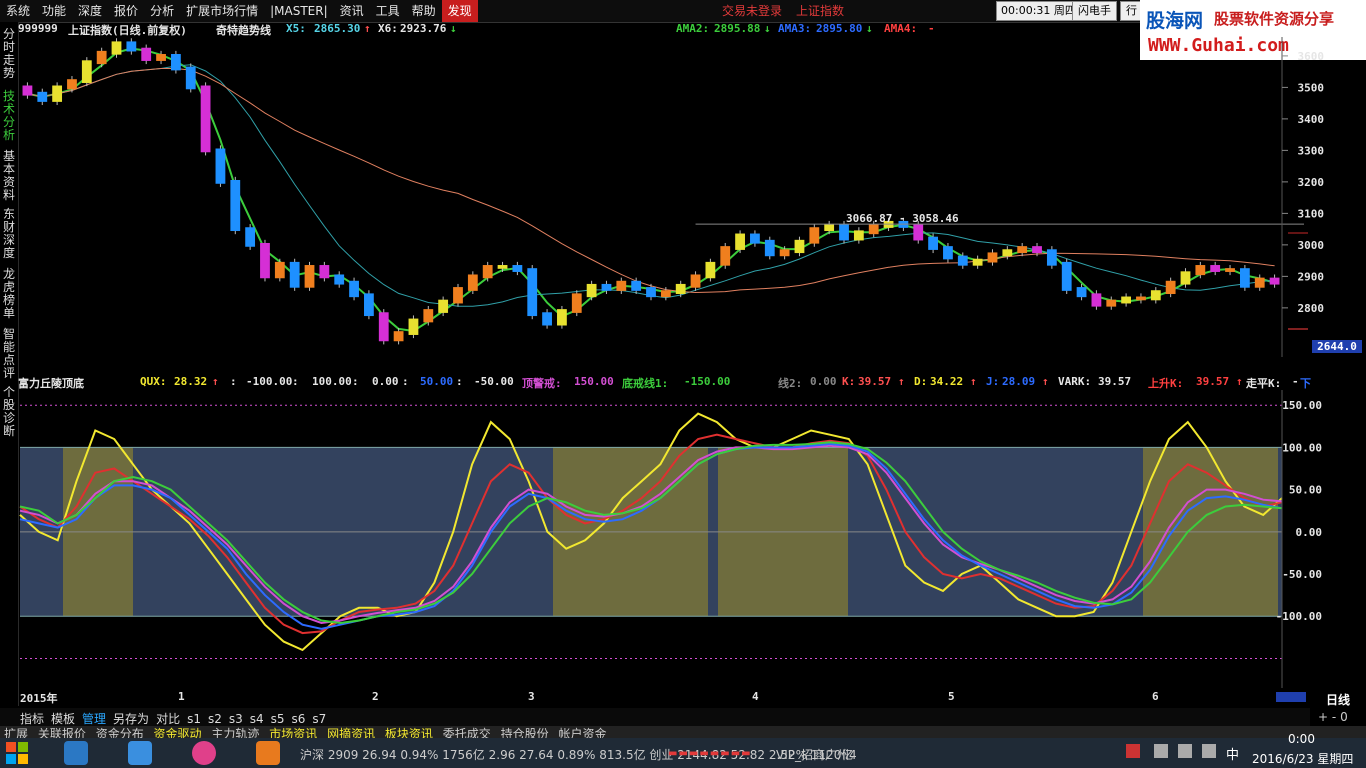 The height and width of the screenshot is (768, 1366). What do you see at coordinates (257, 719) in the screenshot?
I see `toolbar-s4: s4` at bounding box center [257, 719].